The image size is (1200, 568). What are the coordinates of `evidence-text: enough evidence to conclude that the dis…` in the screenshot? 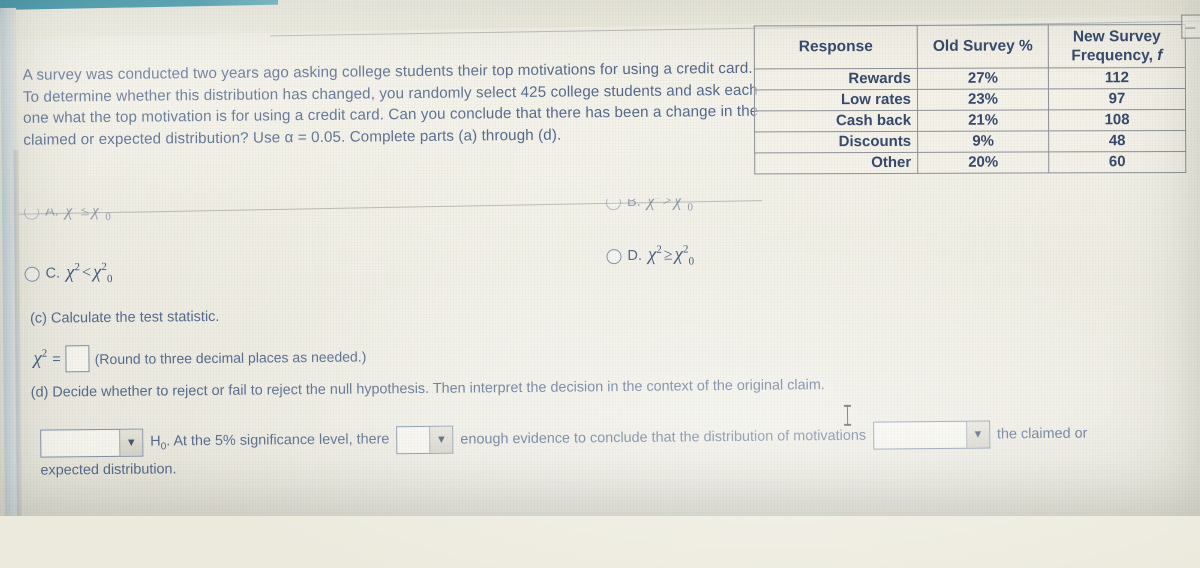 It's located at (663, 437).